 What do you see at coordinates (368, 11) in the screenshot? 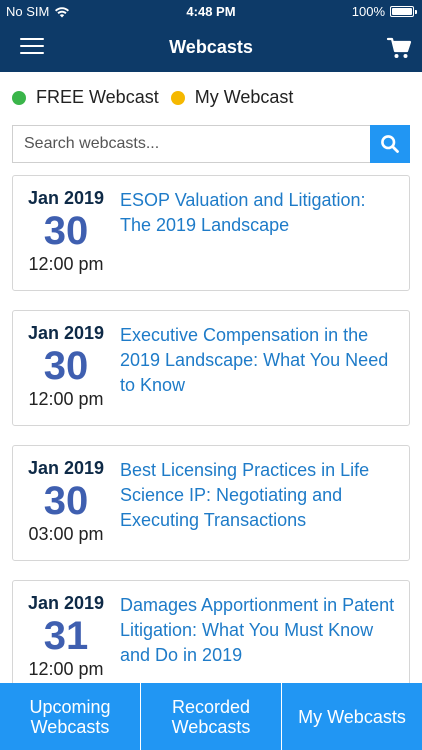
I see `battery-percent: 100%` at bounding box center [368, 11].